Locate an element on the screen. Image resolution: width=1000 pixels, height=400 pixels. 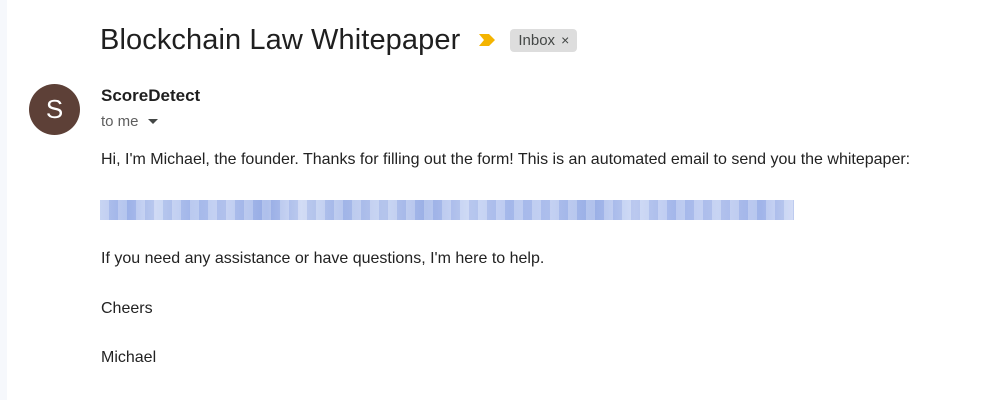
body-signature: Michael is located at coordinates (129, 357).